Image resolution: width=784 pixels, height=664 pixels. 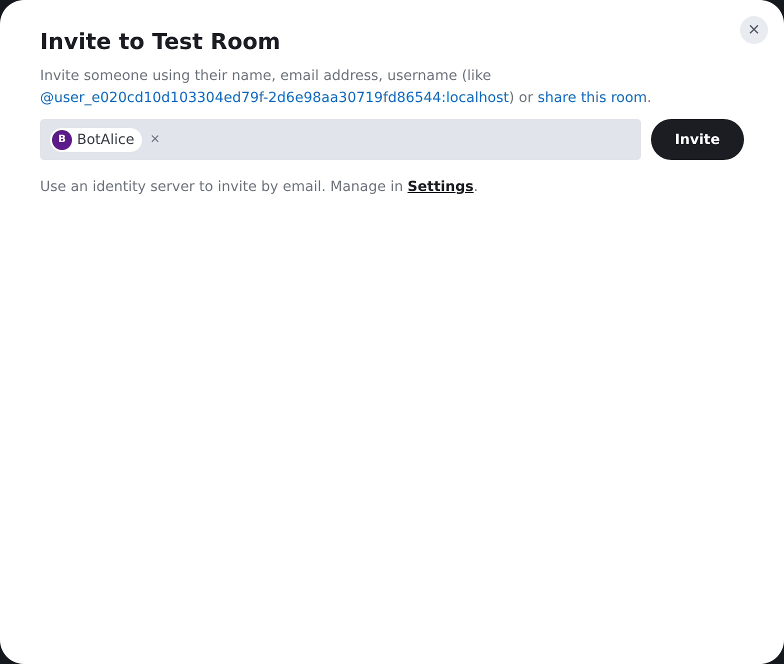 What do you see at coordinates (754, 30) in the screenshot?
I see `close-button: ×` at bounding box center [754, 30].